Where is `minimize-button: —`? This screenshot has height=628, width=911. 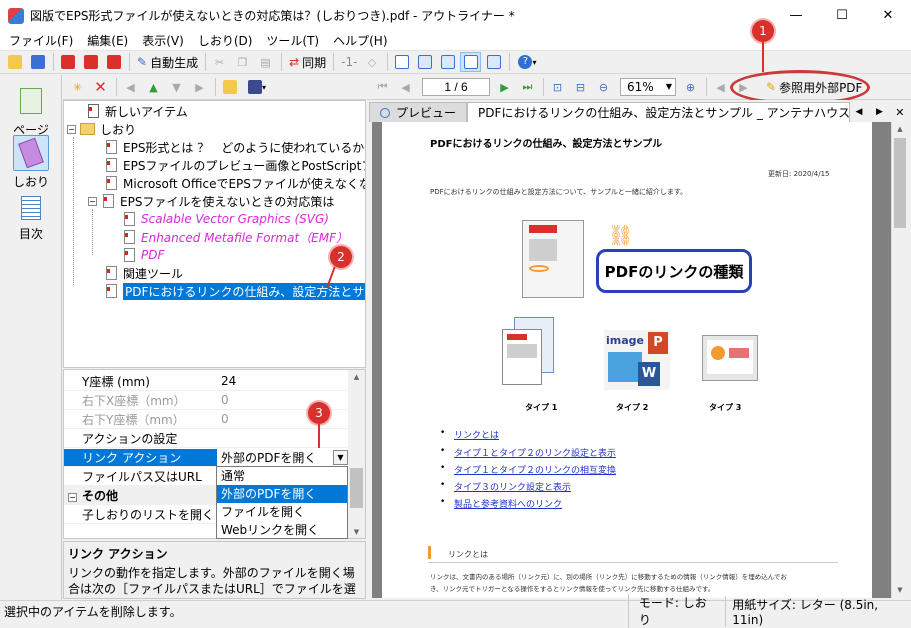
minimize-button: — is located at coordinates (796, 15).